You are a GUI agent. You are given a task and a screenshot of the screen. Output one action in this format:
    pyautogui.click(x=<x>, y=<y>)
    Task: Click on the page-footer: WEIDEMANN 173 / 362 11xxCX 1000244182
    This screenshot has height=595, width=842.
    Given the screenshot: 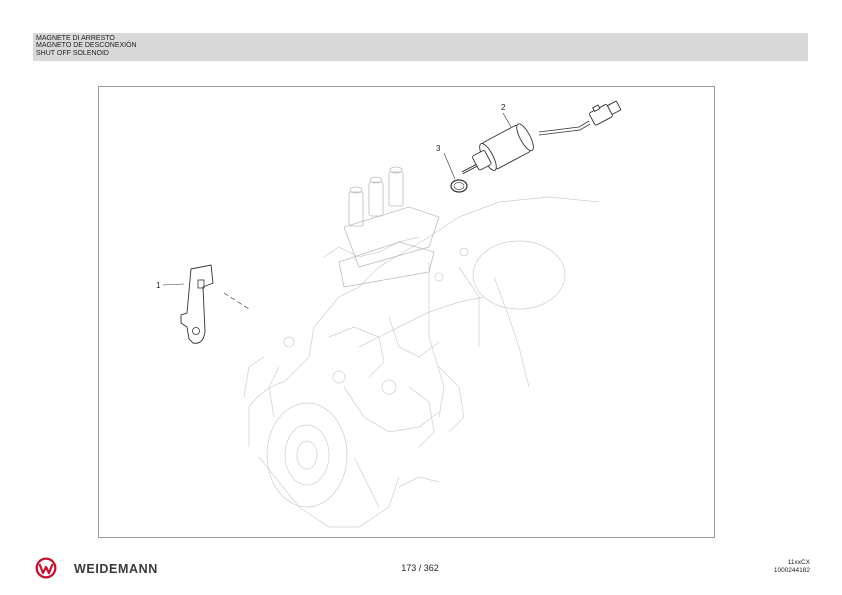 What is the action you would take?
    pyautogui.click(x=421, y=570)
    